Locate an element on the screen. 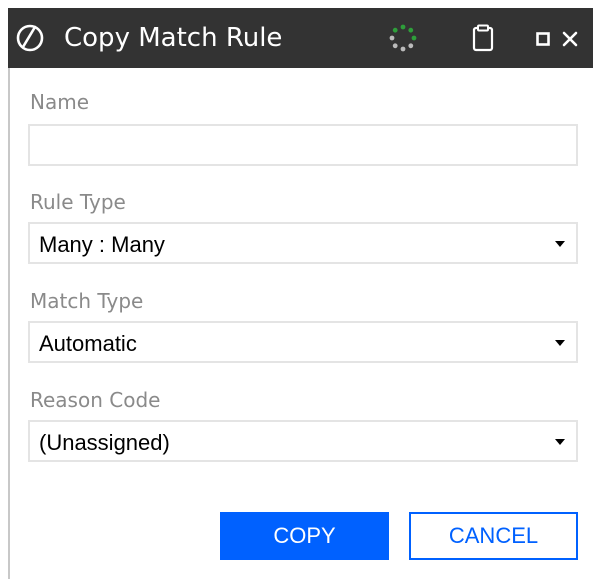 The height and width of the screenshot is (579, 593). dialog-titlebar: Copy Match Rule is located at coordinates (300, 38).